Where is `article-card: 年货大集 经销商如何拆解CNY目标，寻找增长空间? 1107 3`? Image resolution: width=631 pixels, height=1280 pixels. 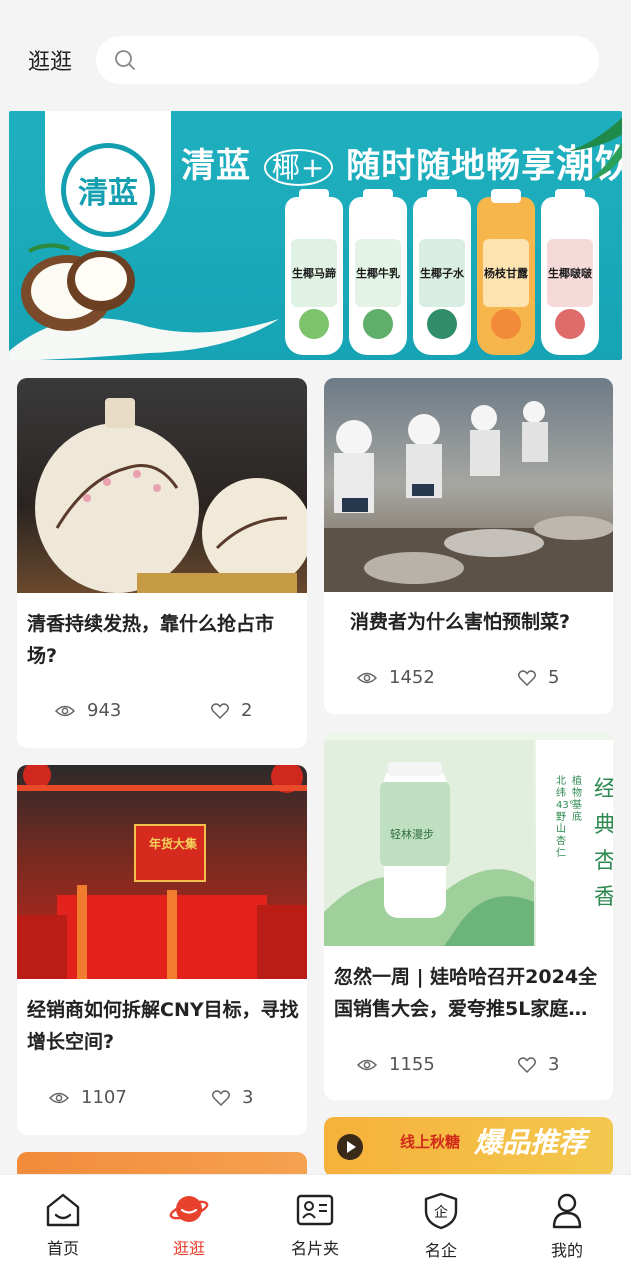 article-card: 年货大集 经销商如何拆解CNY目标，寻找增长空间? 1107 3 is located at coordinates (162, 950).